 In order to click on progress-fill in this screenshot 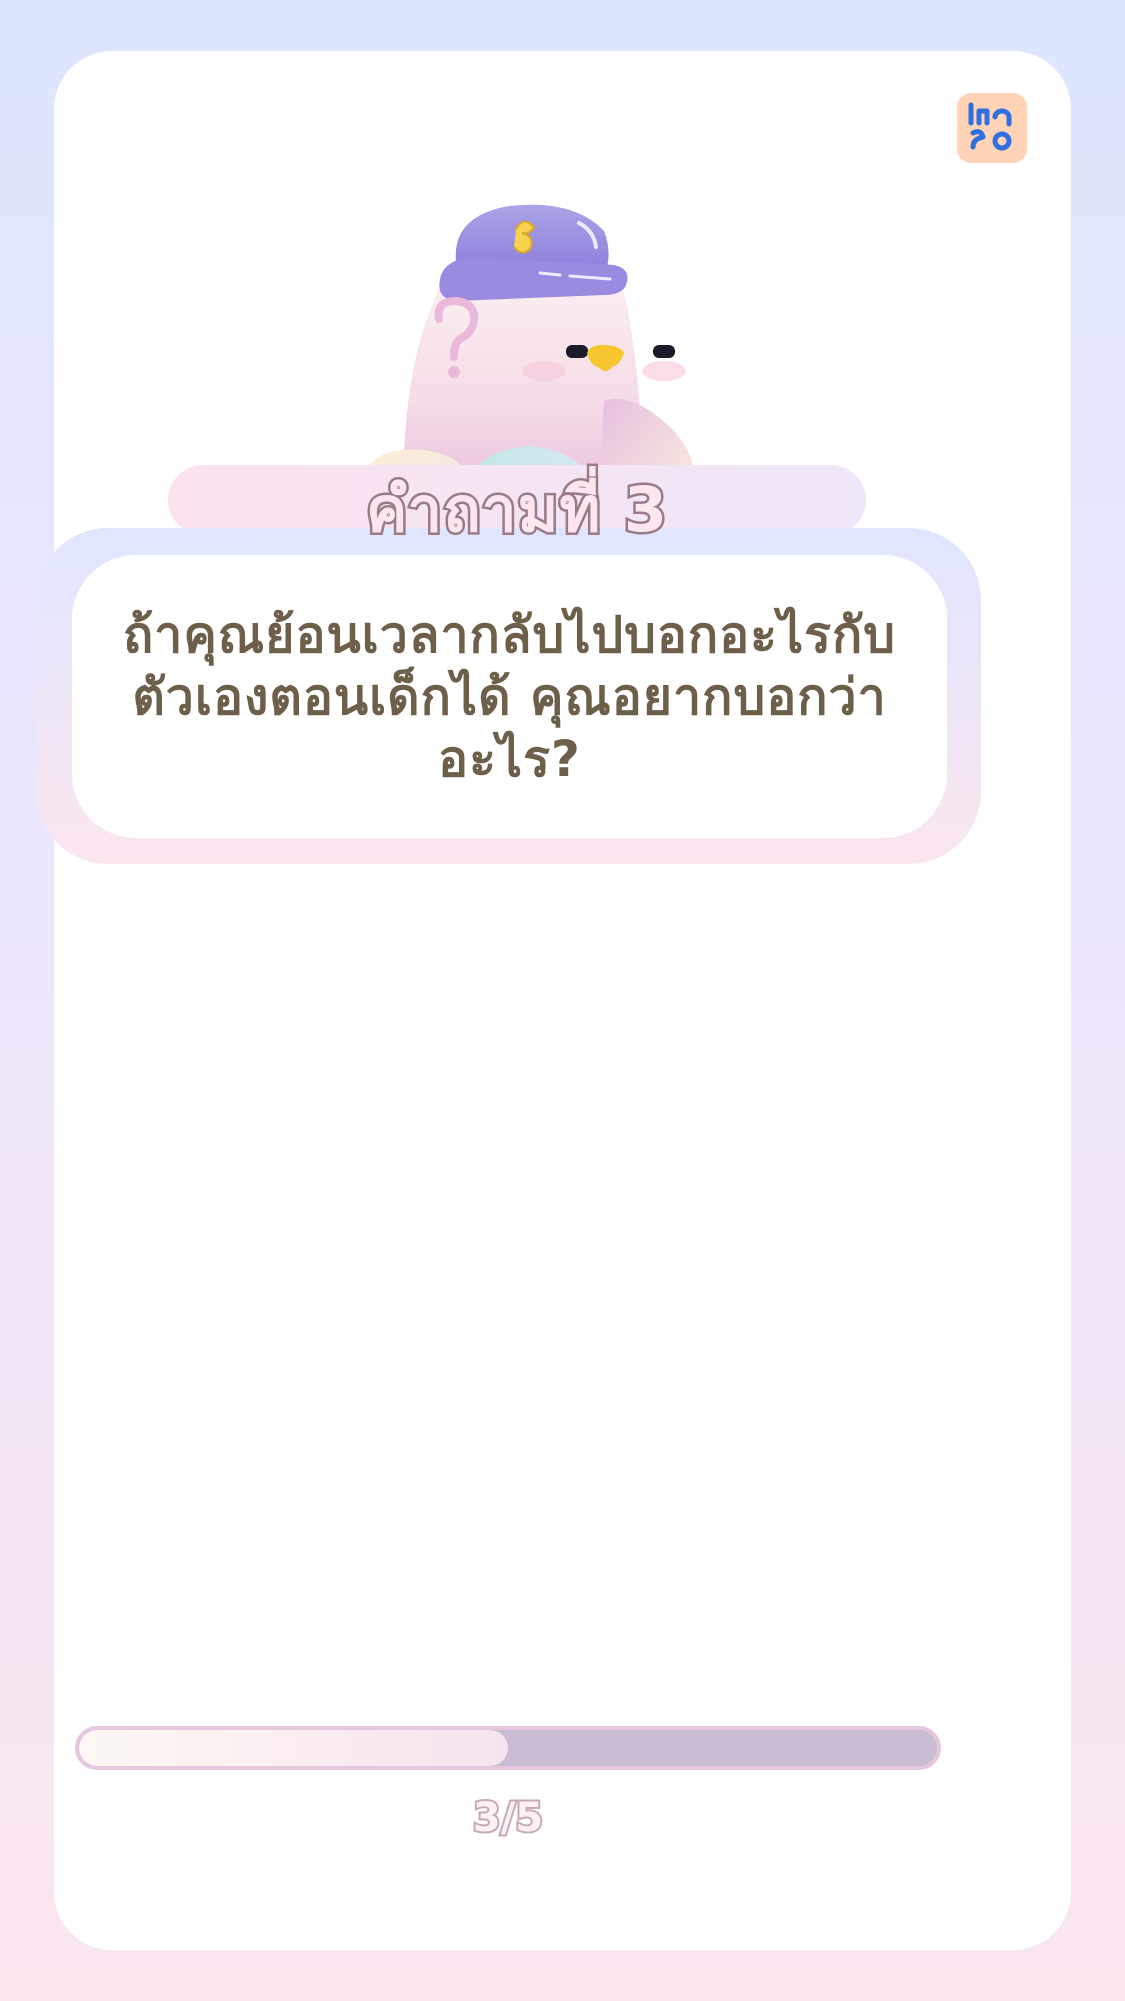, I will do `click(293, 1748)`.